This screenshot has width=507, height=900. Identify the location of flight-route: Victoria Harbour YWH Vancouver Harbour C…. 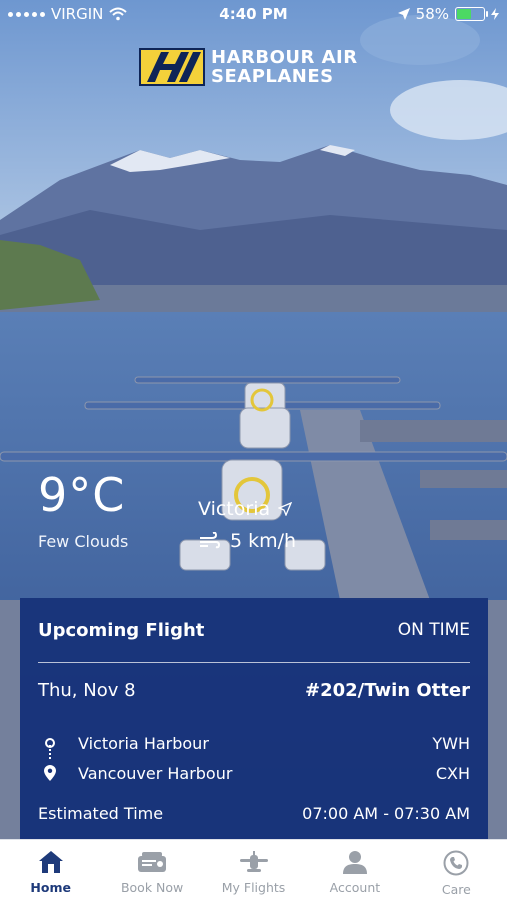
(254, 758).